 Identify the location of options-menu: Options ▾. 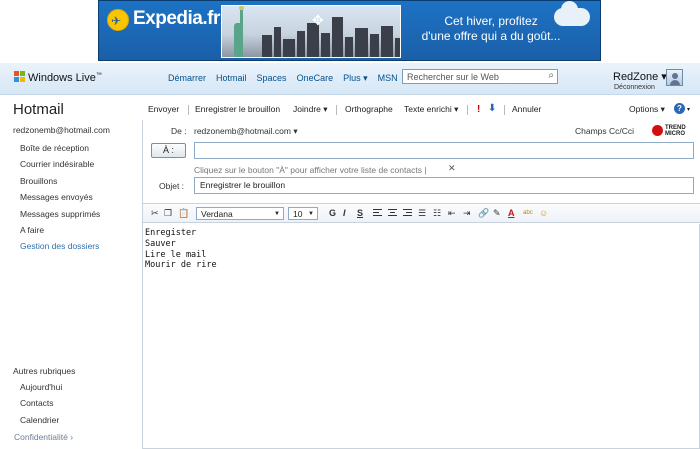
(647, 109).